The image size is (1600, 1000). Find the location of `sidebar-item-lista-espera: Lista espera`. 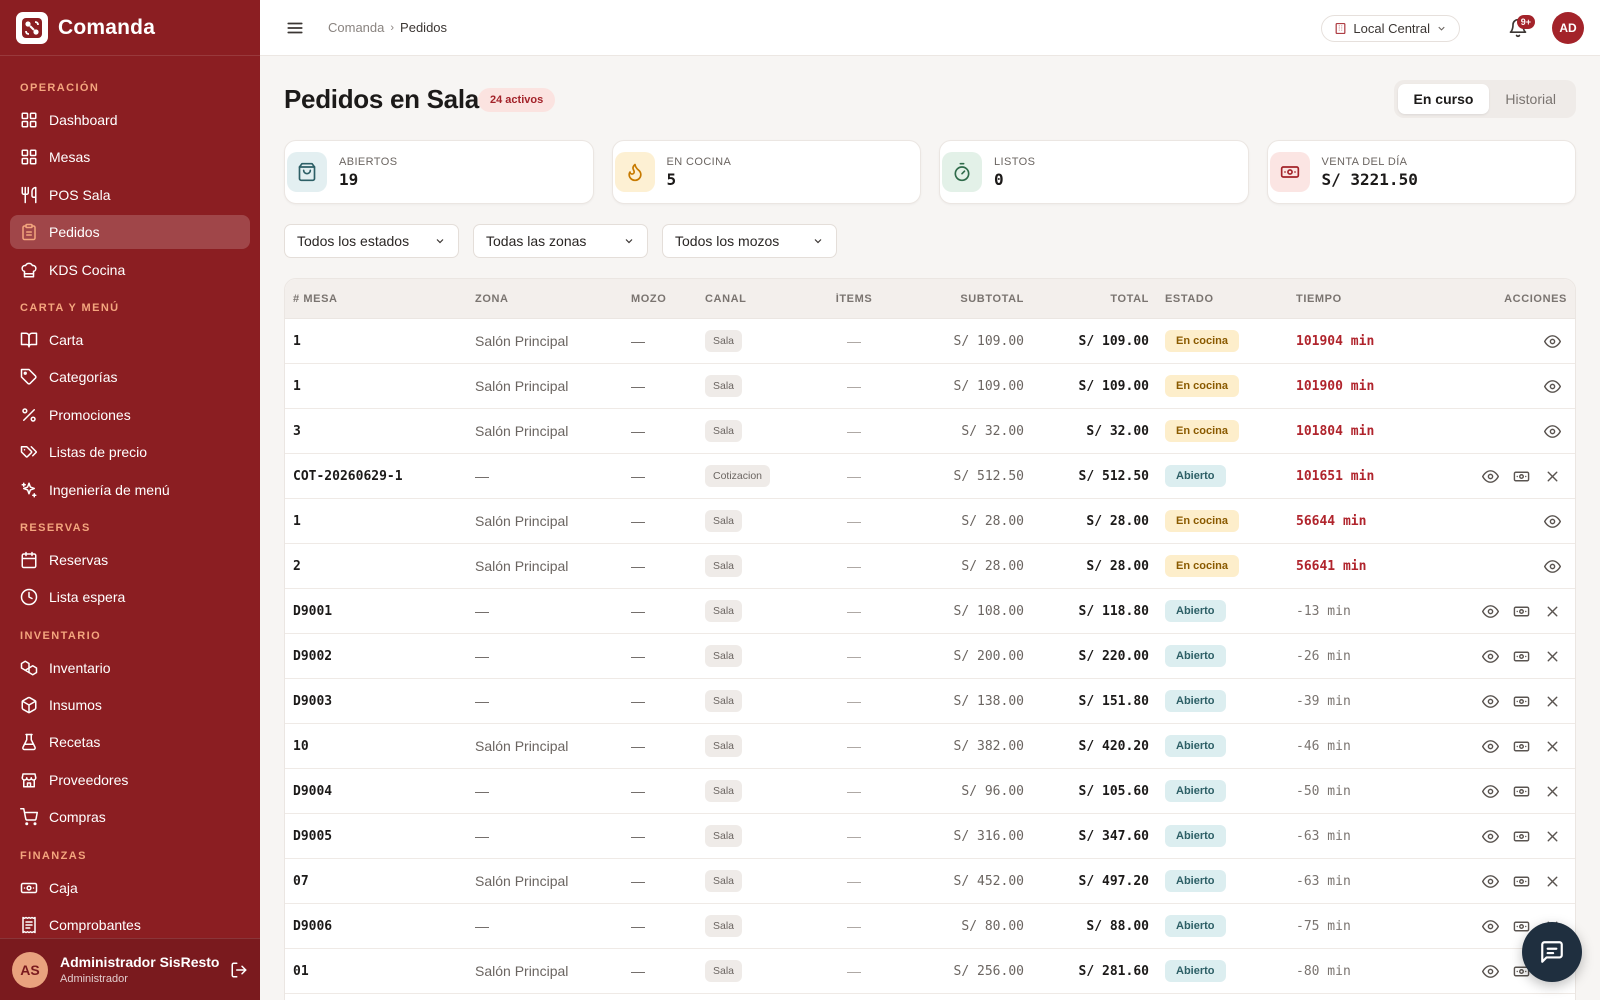

sidebar-item-lista-espera: Lista espera is located at coordinates (130, 597).